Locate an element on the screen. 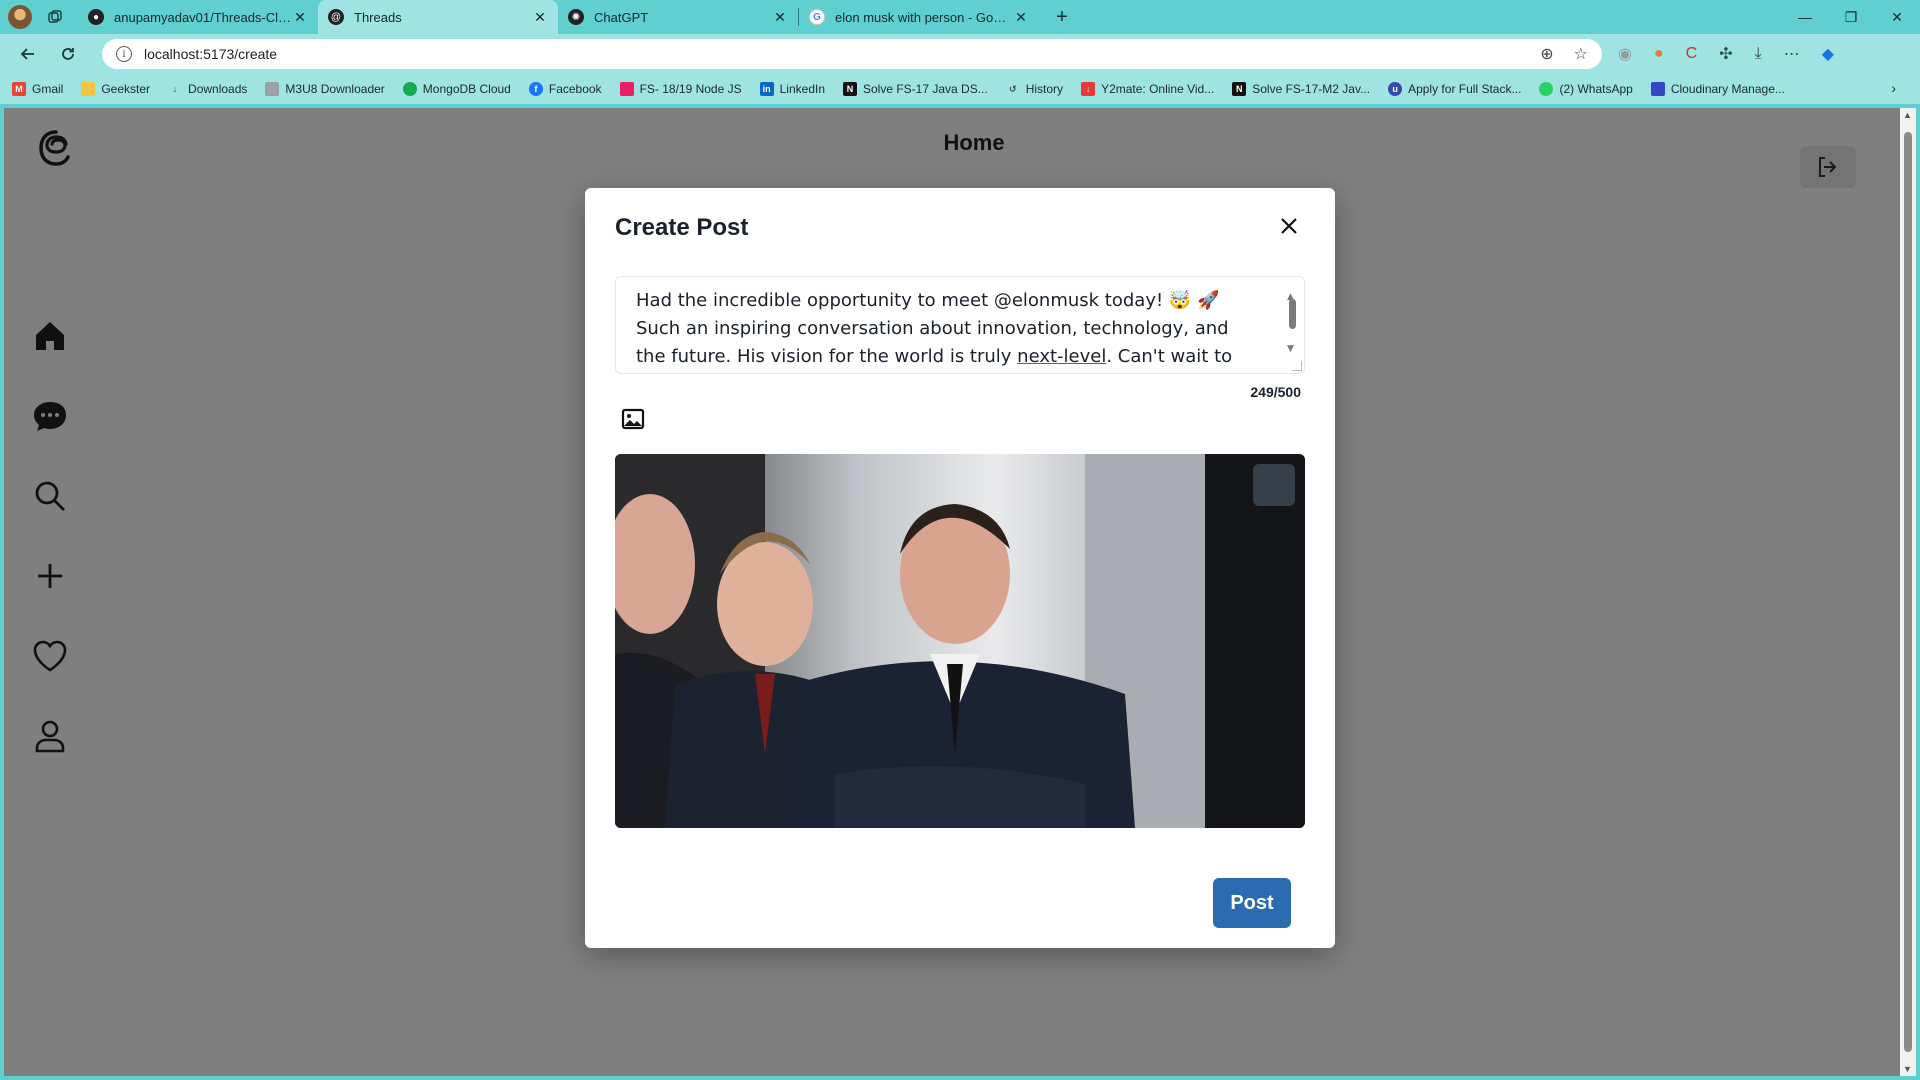 Image resolution: width=1920 pixels, height=1080 pixels. reload-button is located at coordinates (68, 54).